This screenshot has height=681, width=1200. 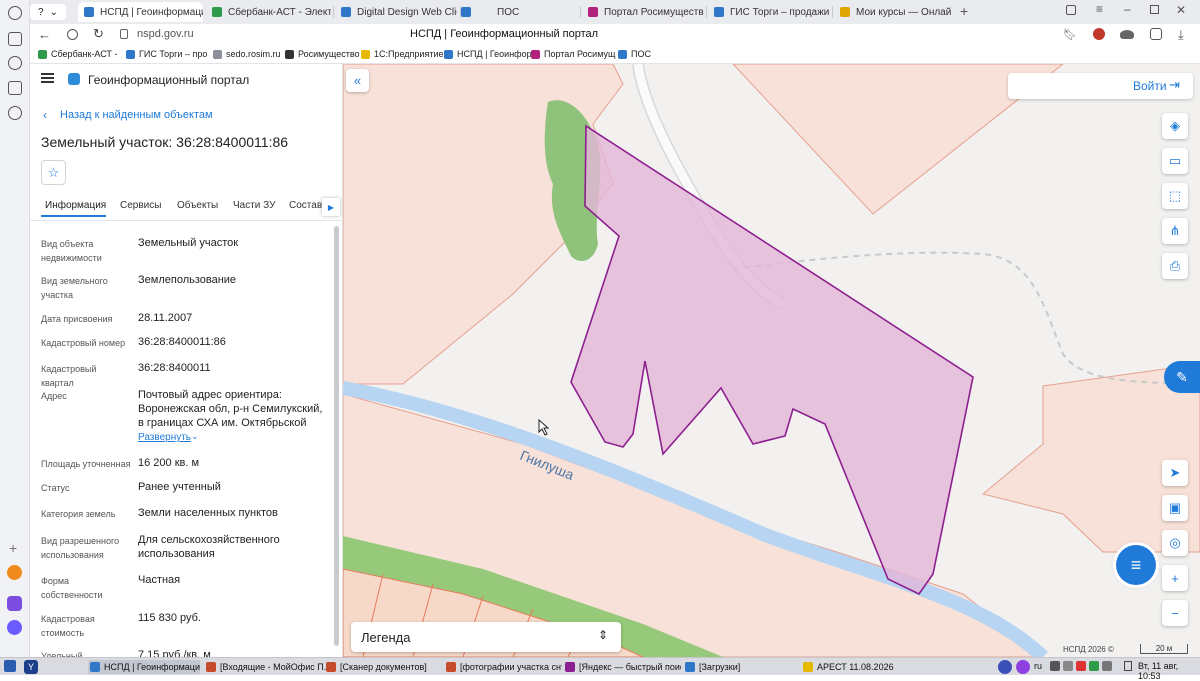 What do you see at coordinates (84, 54) in the screenshot?
I see `bookmark-label: Сбербанк-АСТ -` at bounding box center [84, 54].